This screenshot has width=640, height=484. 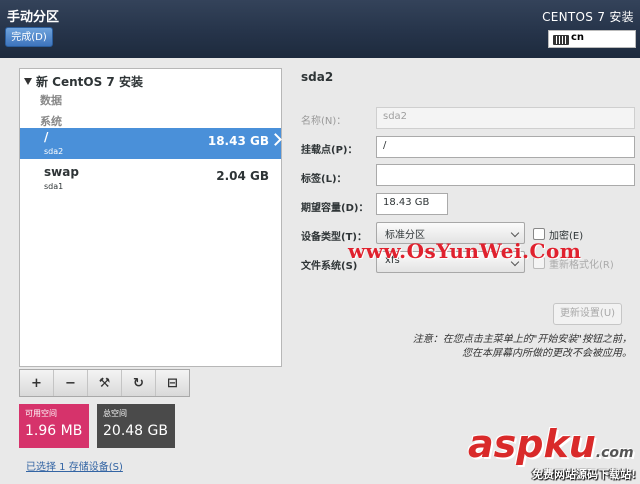 I want to click on refresh-icon: ↻, so click(x=139, y=383).